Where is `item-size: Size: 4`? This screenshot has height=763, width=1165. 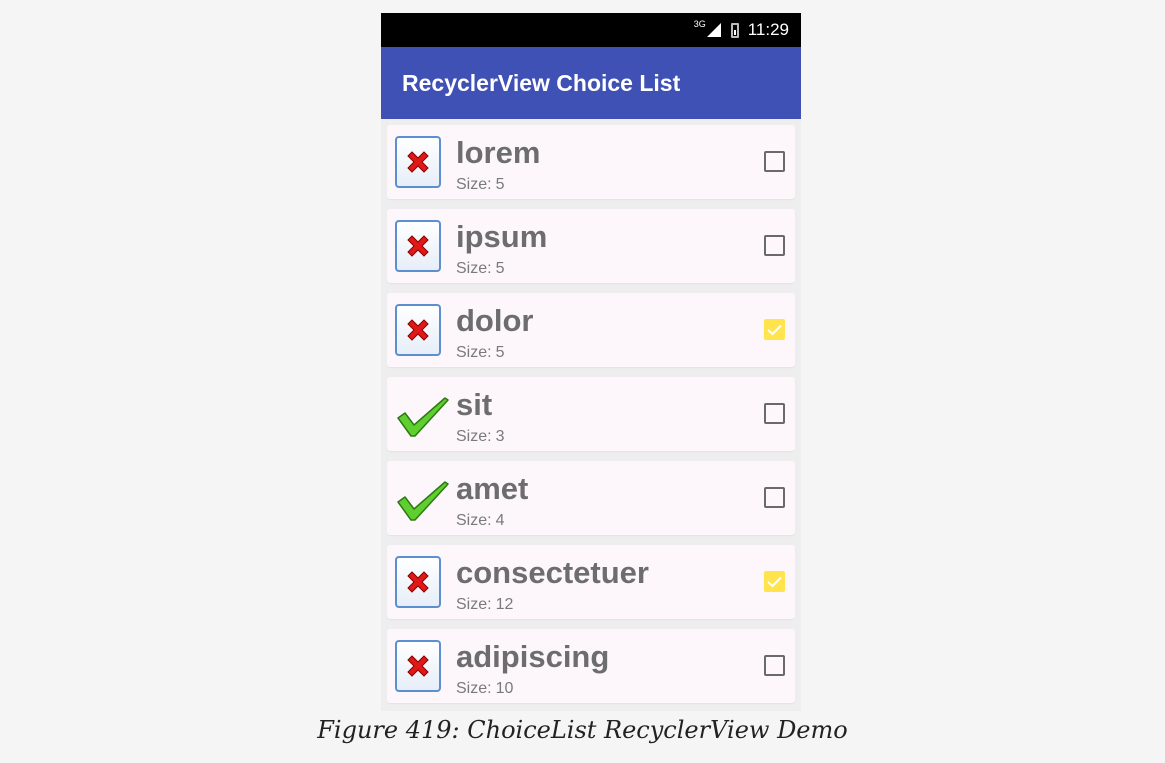 item-size: Size: 4 is located at coordinates (480, 521).